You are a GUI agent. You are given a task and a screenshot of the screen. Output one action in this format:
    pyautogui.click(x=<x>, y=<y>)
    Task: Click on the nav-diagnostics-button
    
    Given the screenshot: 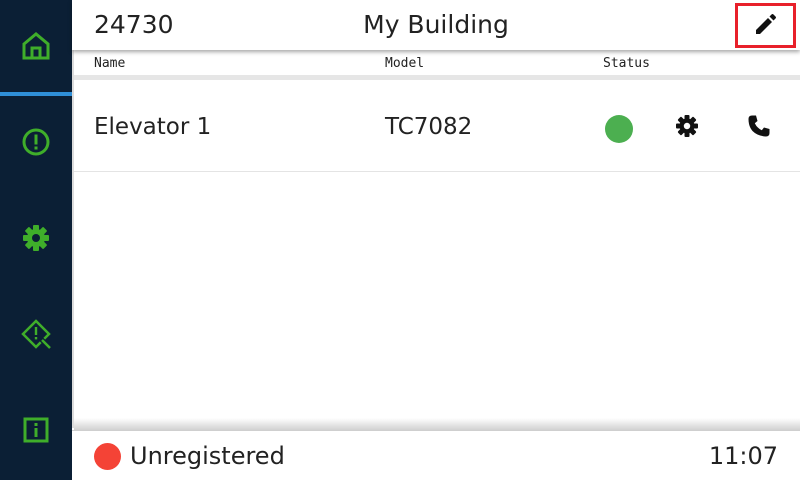 What is the action you would take?
    pyautogui.click(x=36, y=336)
    